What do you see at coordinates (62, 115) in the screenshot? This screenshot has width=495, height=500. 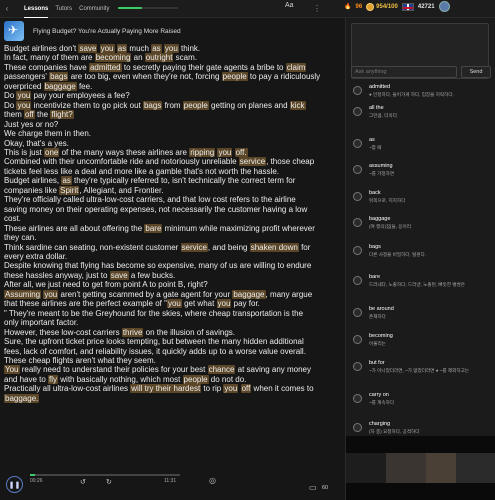 I see `highlighted-word: flight?` at bounding box center [62, 115].